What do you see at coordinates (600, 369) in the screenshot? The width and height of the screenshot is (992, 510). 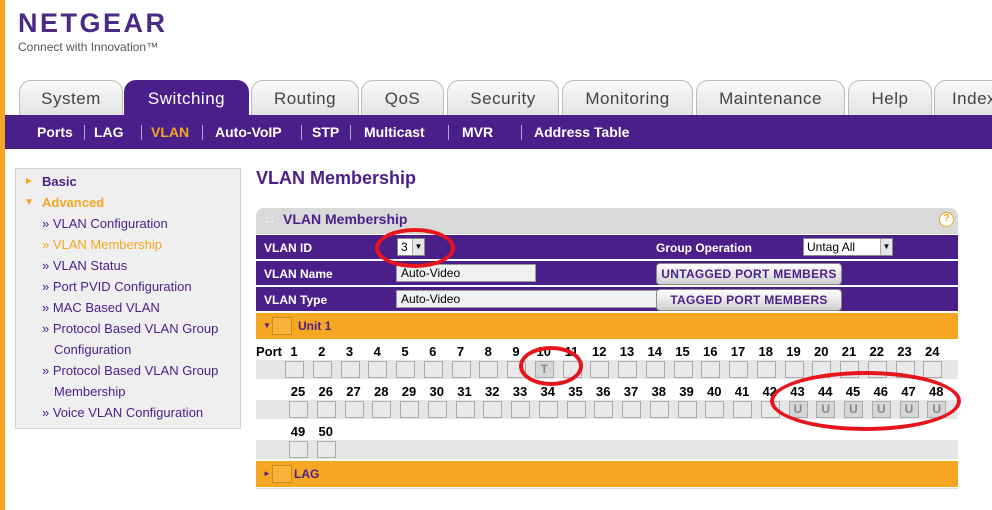 I see `port-12-toggle` at bounding box center [600, 369].